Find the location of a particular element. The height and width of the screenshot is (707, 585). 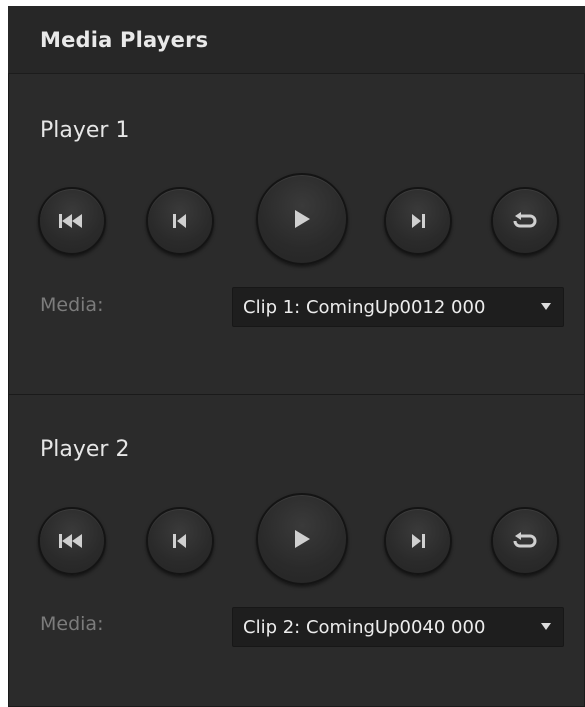

player-1-transport is located at coordinates (296, 221).